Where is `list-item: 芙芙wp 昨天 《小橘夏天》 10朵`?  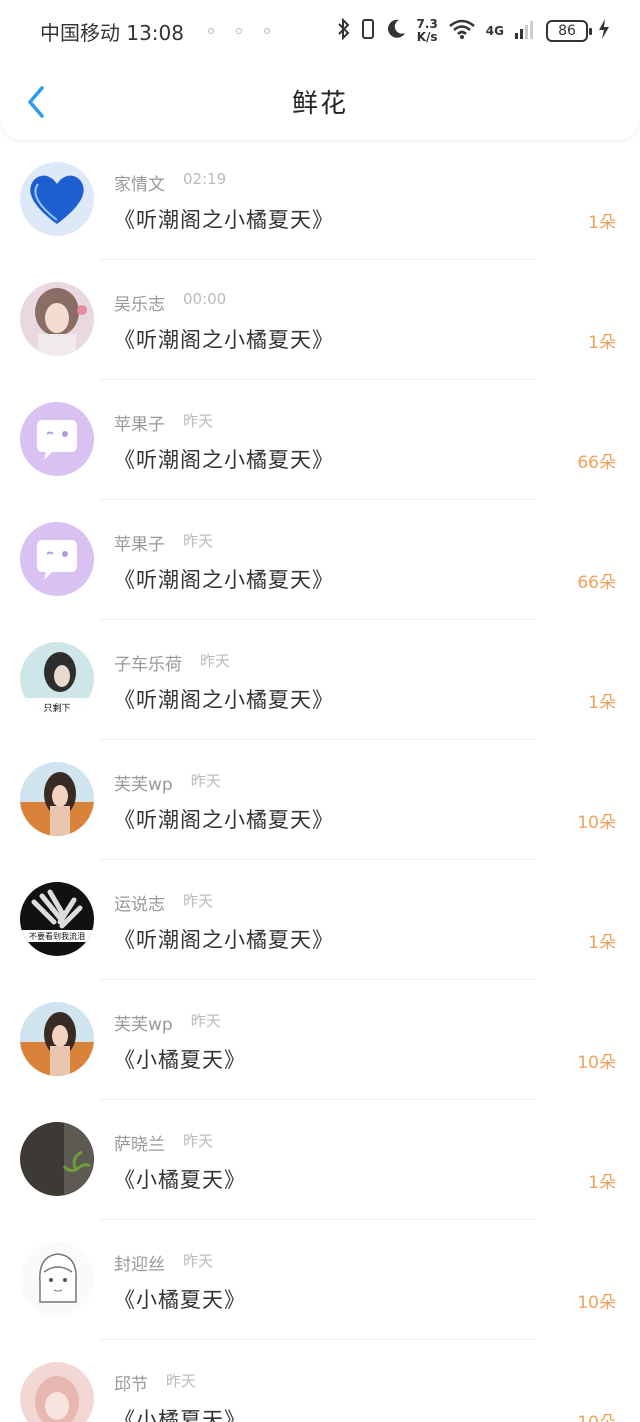
list-item: 芙芙wp 昨天 《小橘夏天》 10朵 is located at coordinates (320, 1040).